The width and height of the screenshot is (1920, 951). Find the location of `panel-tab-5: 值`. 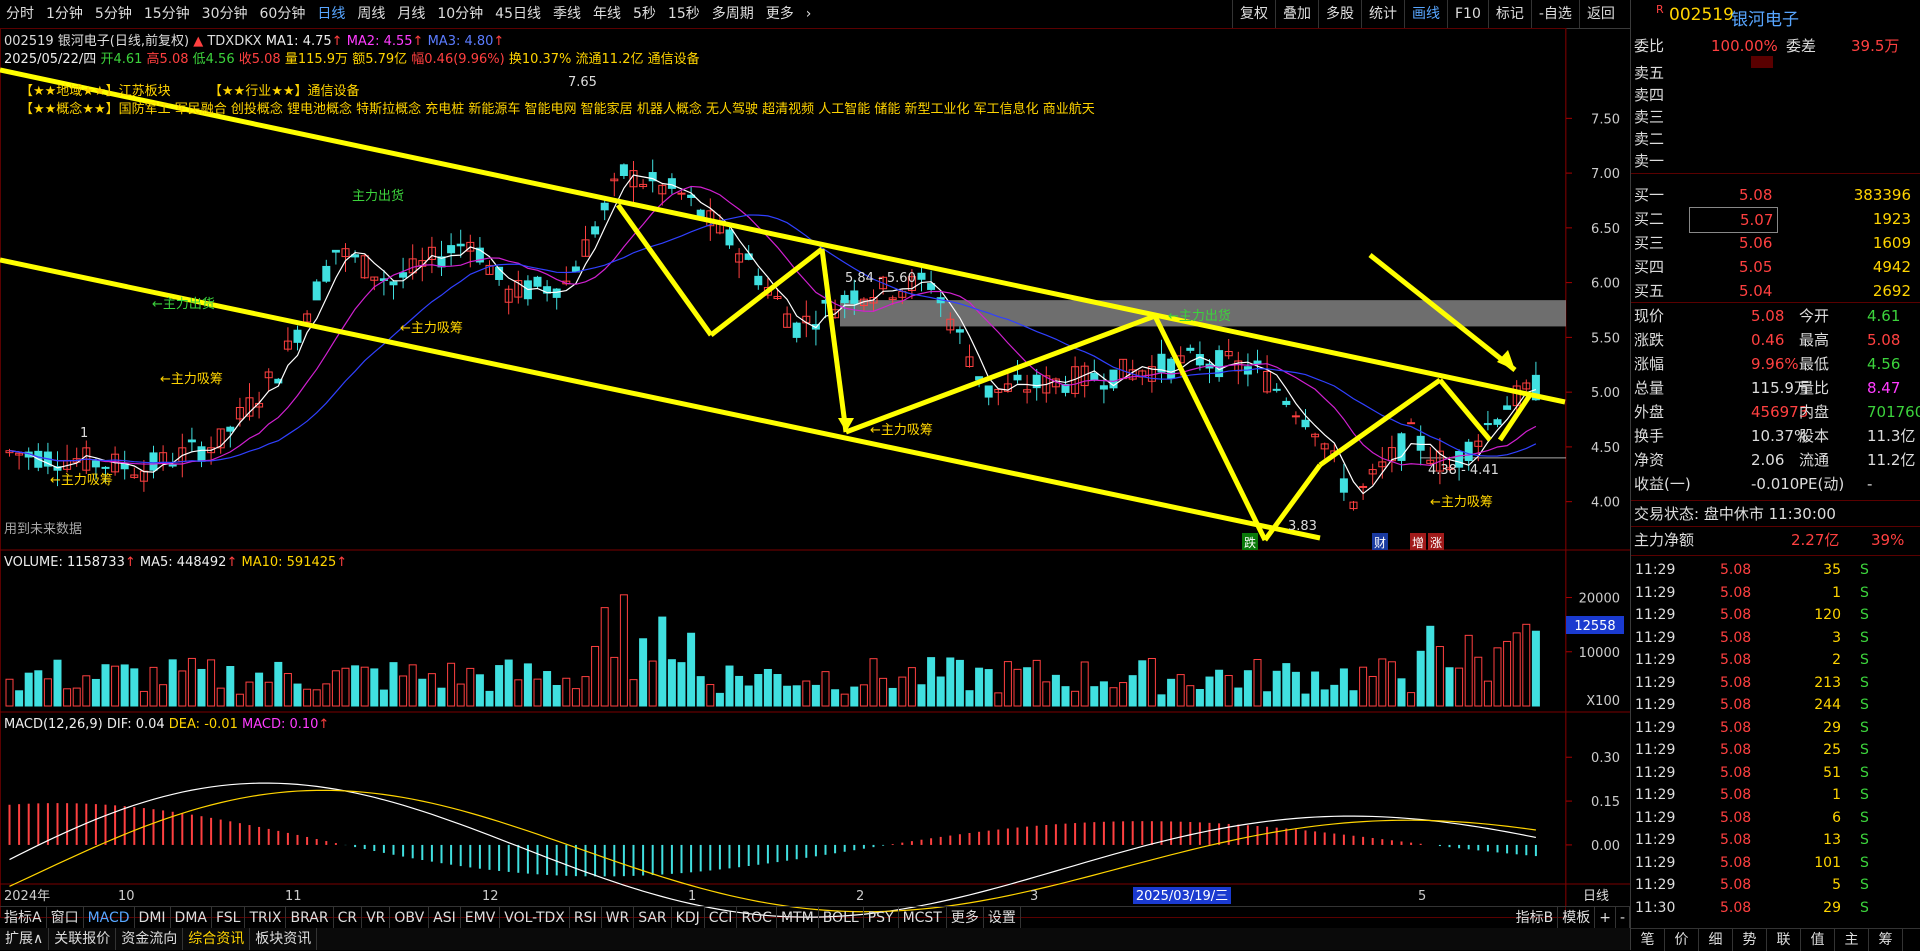

panel-tab-5: 值 is located at coordinates (1818, 940).